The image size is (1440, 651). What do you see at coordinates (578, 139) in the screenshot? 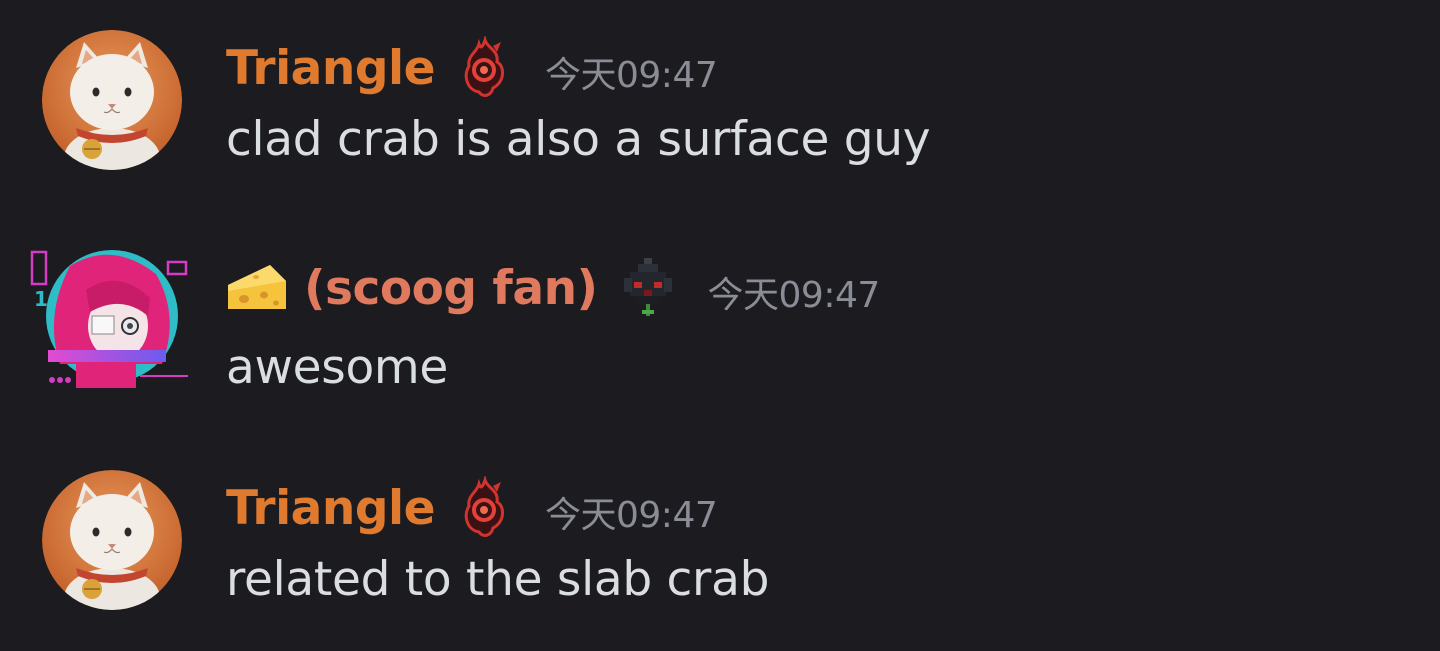
I see `message-content: clad crab is also a surface guy` at bounding box center [578, 139].